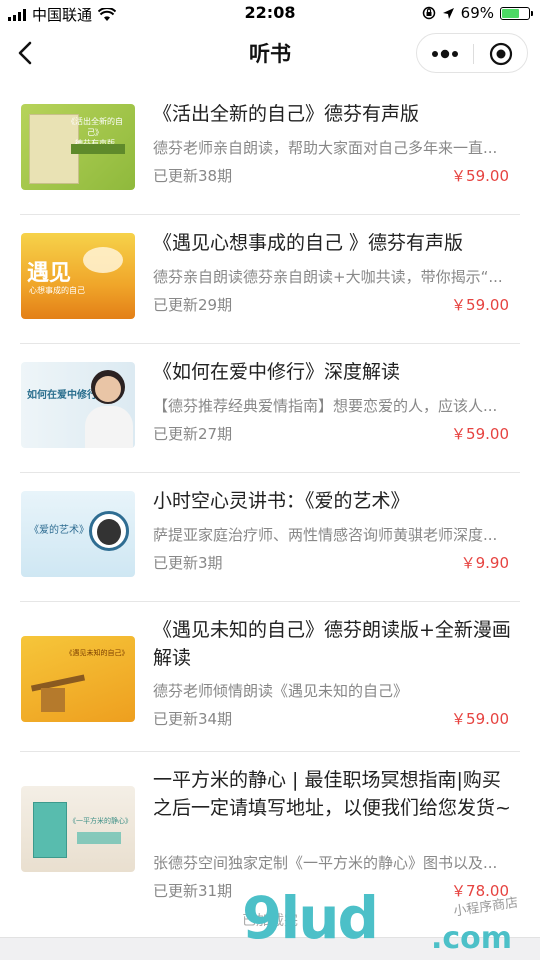  I want to click on update-count: 已更新38期, so click(193, 176).